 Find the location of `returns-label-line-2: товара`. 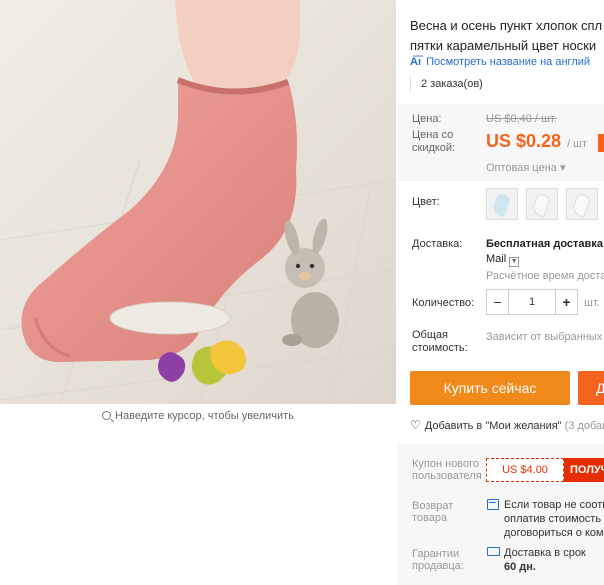

returns-label-line-2: товара is located at coordinates (430, 518).